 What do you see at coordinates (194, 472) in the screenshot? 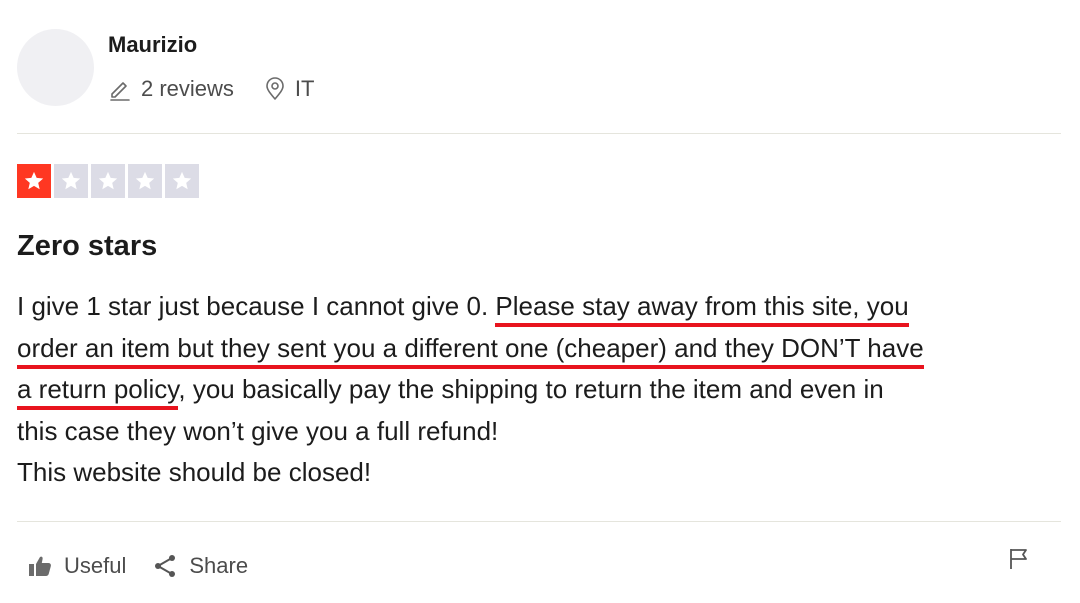
I see `review-text: This website should be closed!` at bounding box center [194, 472].